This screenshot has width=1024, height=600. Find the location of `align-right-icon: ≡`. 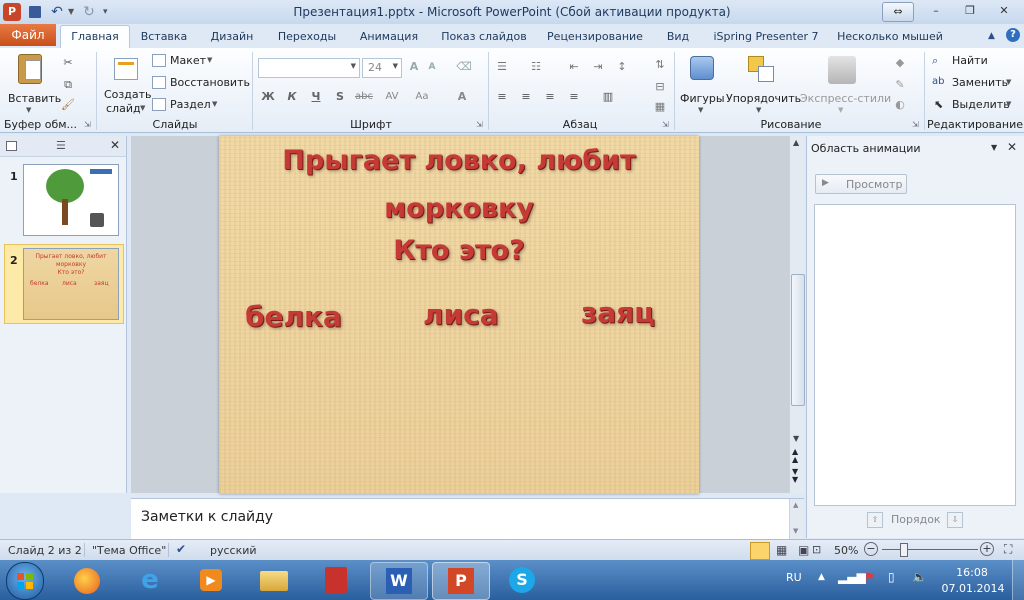

align-right-icon: ≡ is located at coordinates (550, 97).